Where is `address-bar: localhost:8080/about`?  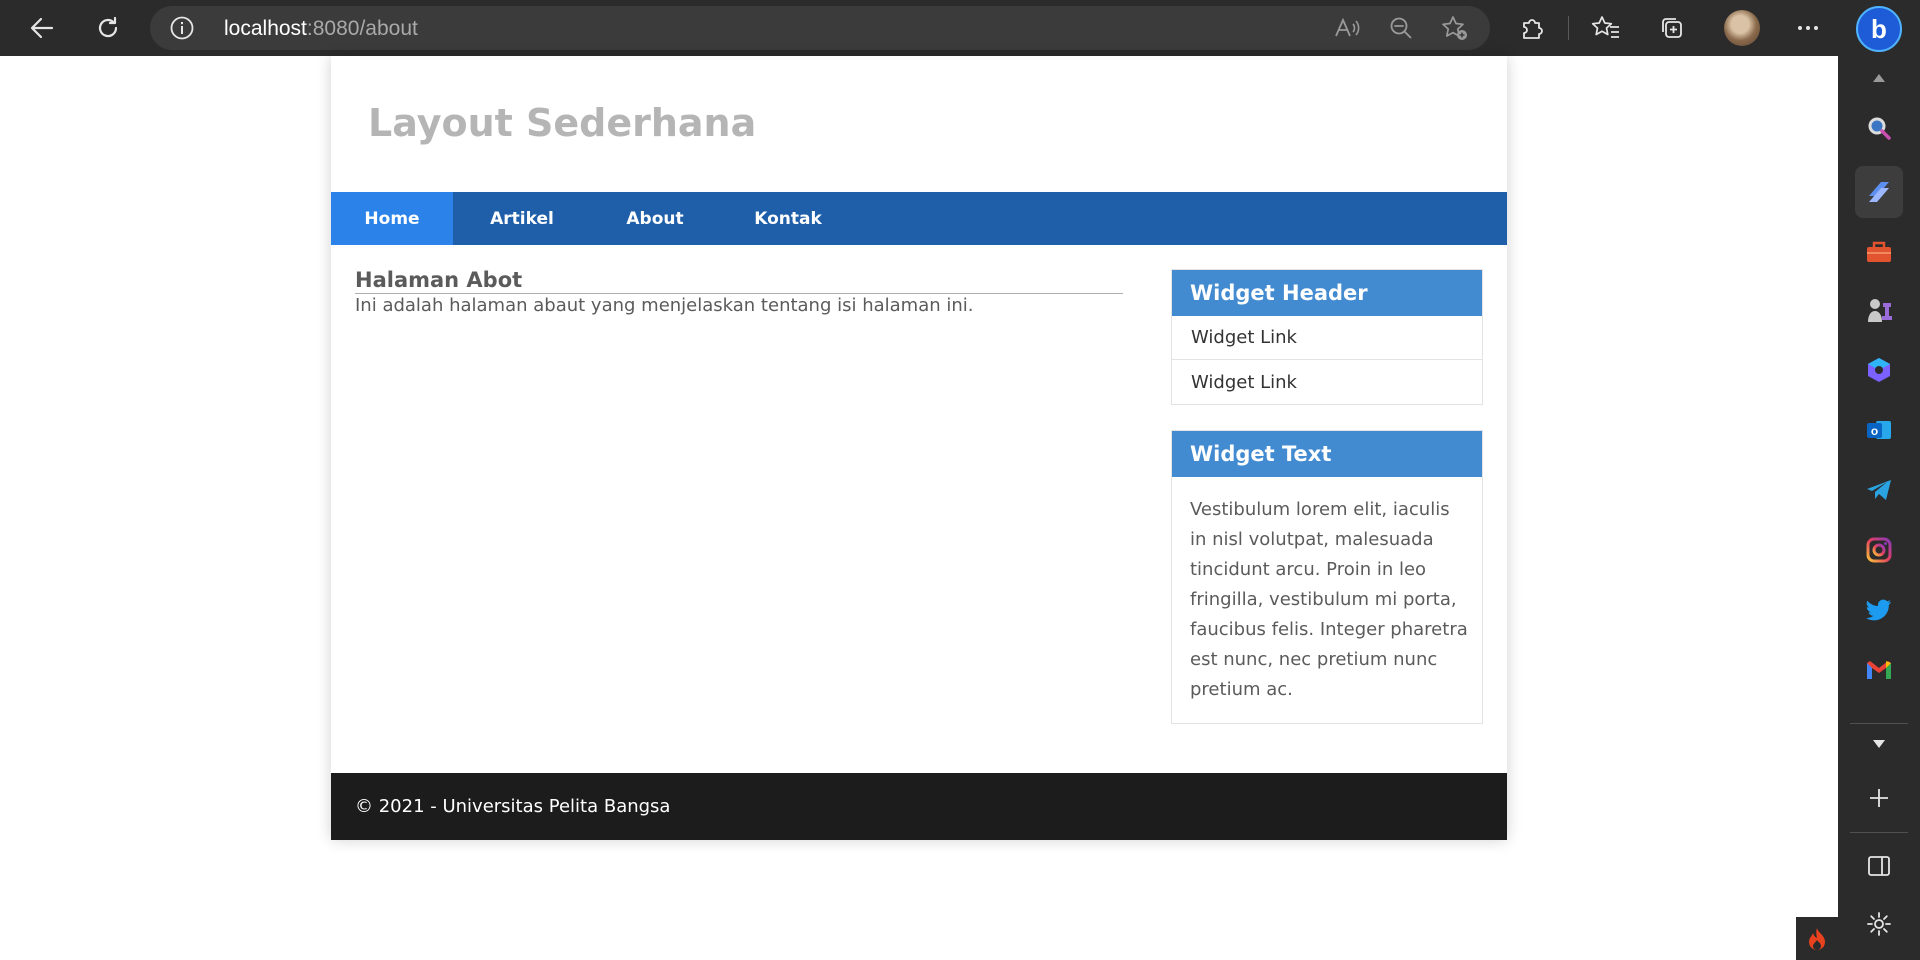 address-bar: localhost:8080/about is located at coordinates (820, 28).